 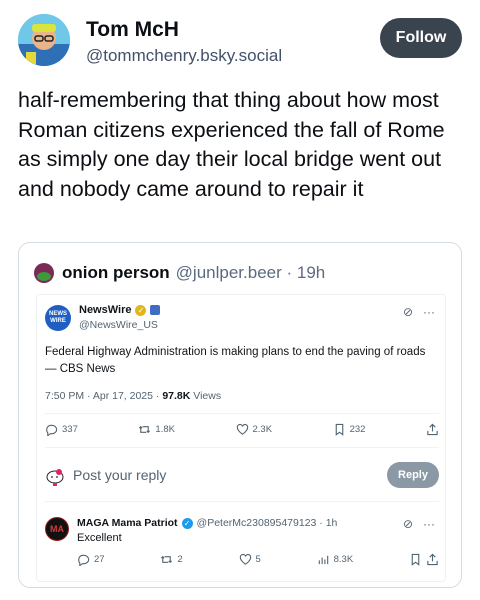 I want to click on quote-author-name: onion person, so click(x=116, y=273).